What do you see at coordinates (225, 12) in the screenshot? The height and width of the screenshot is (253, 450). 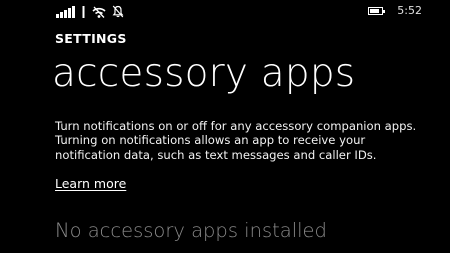 I see `status-bar: 5:52` at bounding box center [225, 12].